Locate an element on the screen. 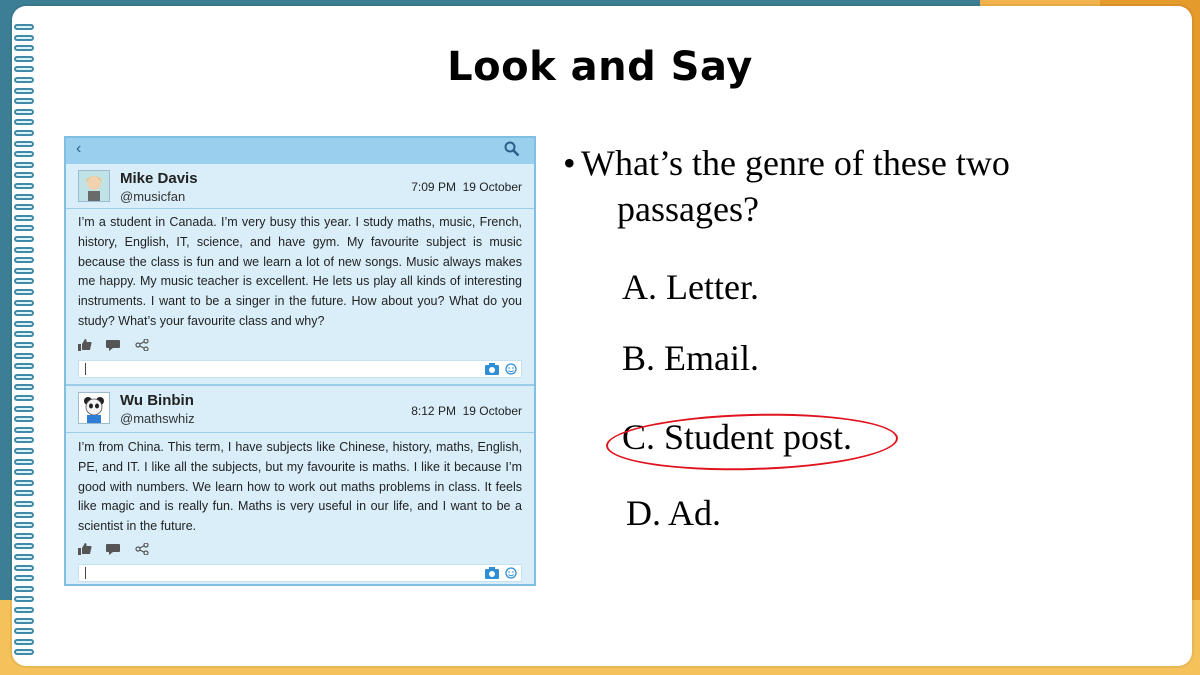  post-timestamp: 7:09 PM 19 October is located at coordinates (466, 187).